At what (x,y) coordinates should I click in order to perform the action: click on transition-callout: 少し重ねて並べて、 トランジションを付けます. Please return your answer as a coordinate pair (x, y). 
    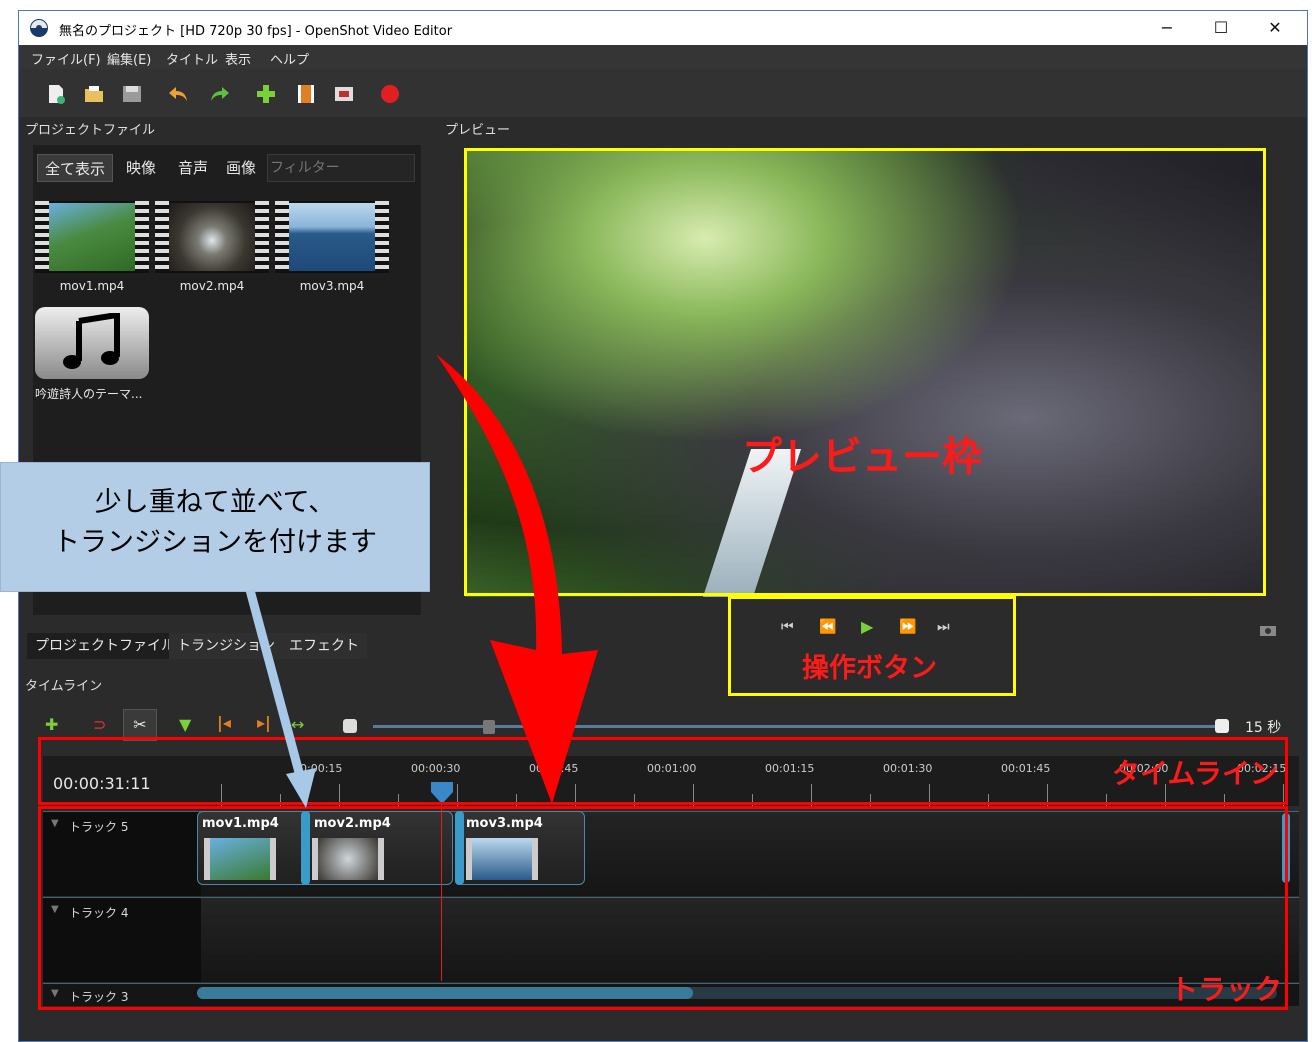
    Looking at the image, I should click on (215, 527).